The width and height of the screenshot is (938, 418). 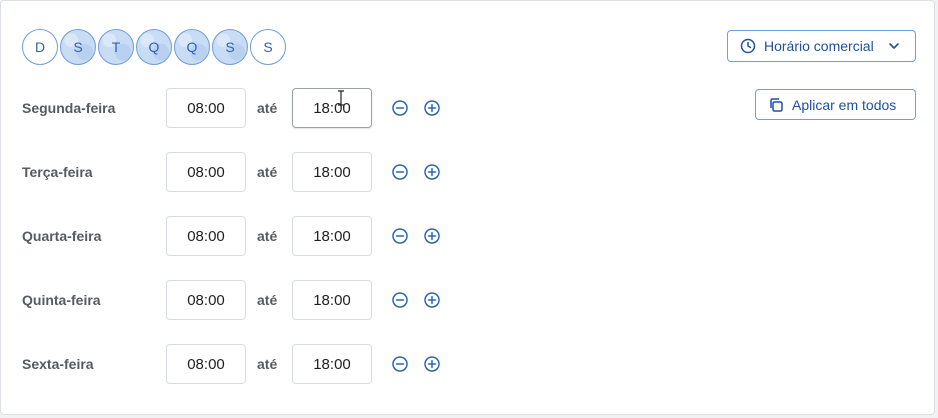 I want to click on hours-row-wednesday: Quarta-feira 08:00 até 18:00, so click(x=242, y=236).